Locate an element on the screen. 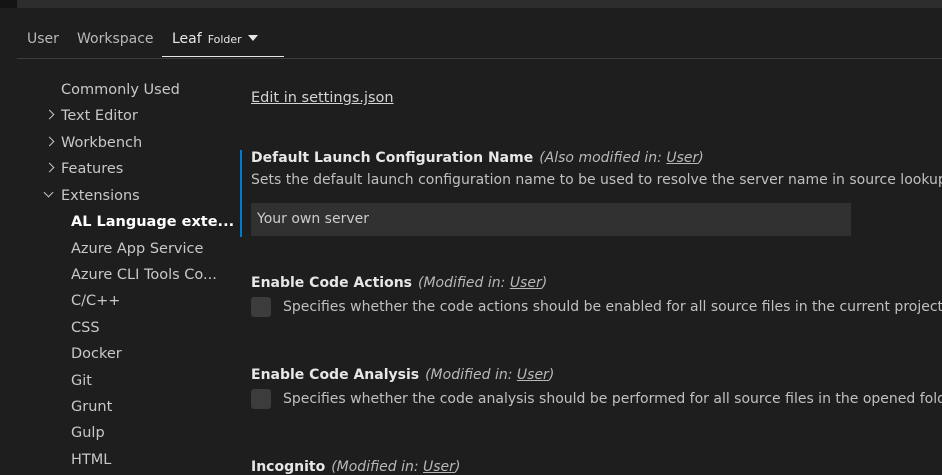  chevron-down-icon is located at coordinates (48, 192).